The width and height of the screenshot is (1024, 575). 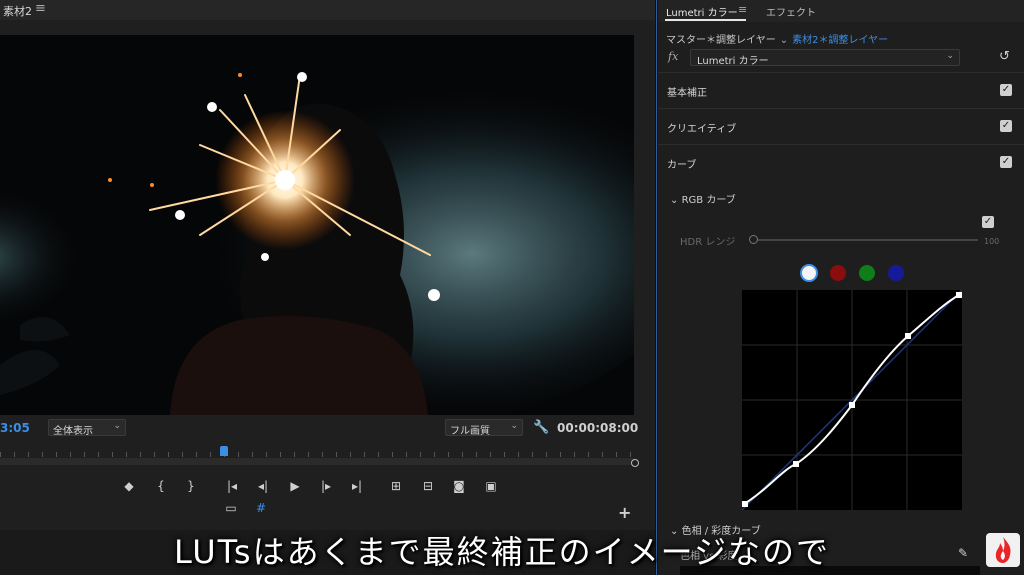 I want to click on clip-selector: マスター＊調整レイヤー ⌄ 素材2＊調整レイヤー, so click(x=777, y=38).